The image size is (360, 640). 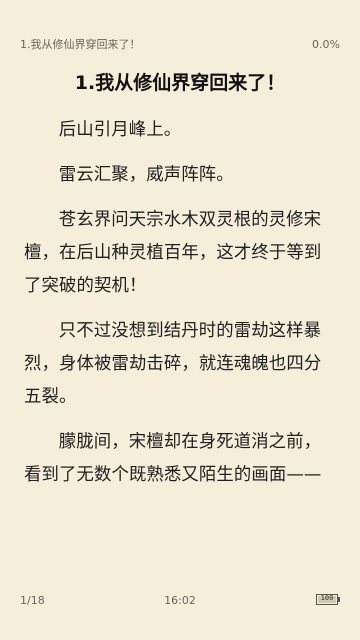 What do you see at coordinates (180, 83) in the screenshot?
I see `chapter-title: 1.我从修仙界穿回来了！` at bounding box center [180, 83].